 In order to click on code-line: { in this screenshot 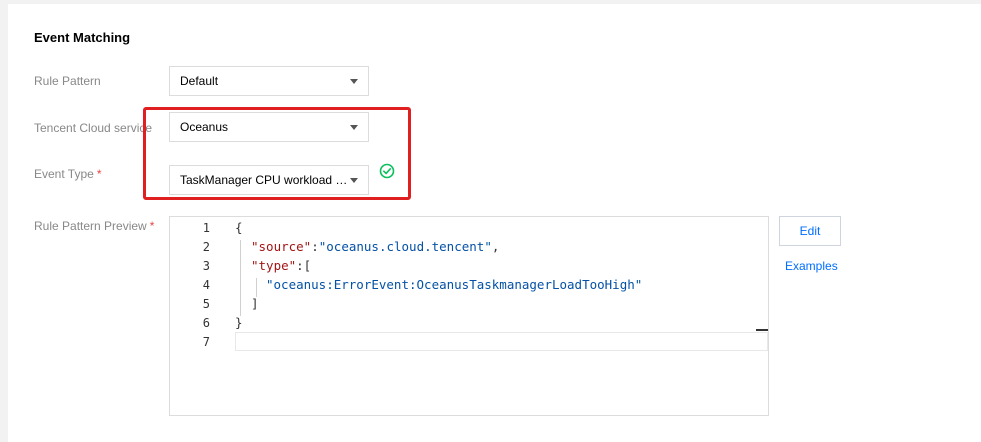, I will do `click(239, 227)`.